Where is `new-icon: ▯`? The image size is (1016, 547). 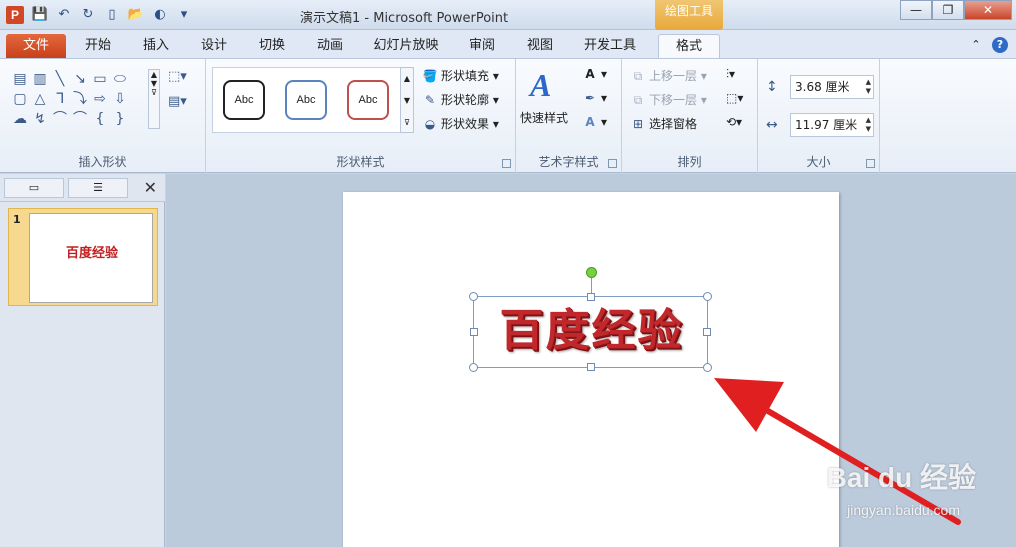
new-icon: ▯ is located at coordinates (112, 15).